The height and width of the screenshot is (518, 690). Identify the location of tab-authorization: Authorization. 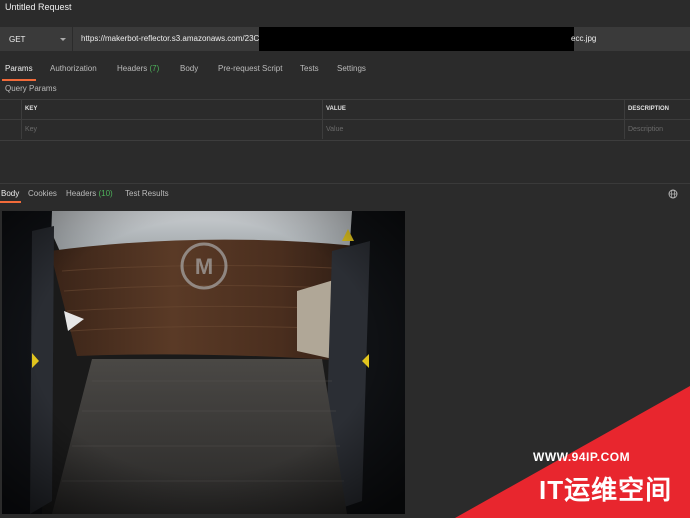
(73, 71).